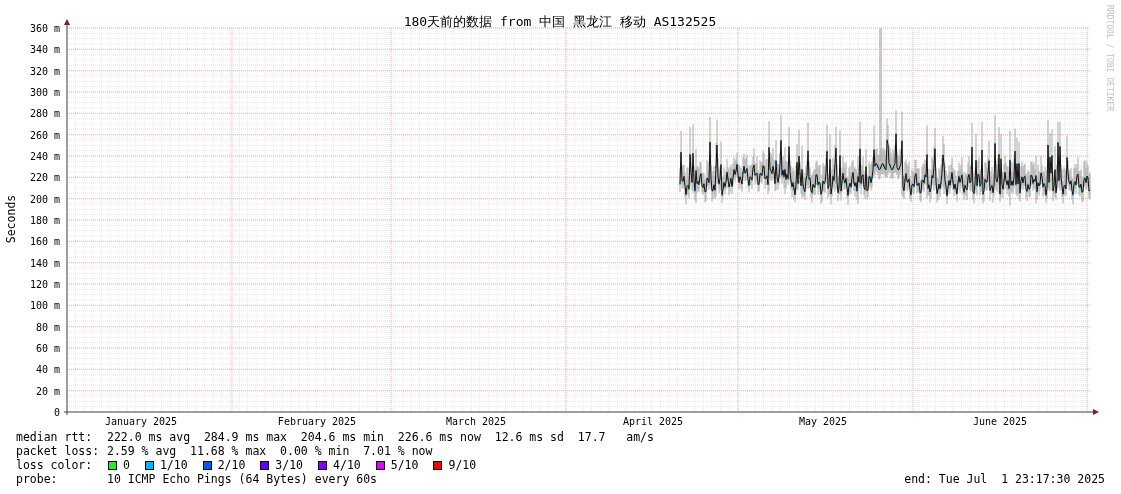  What do you see at coordinates (44, 114) in the screenshot?
I see `y-tick-label: 280 m` at bounding box center [44, 114].